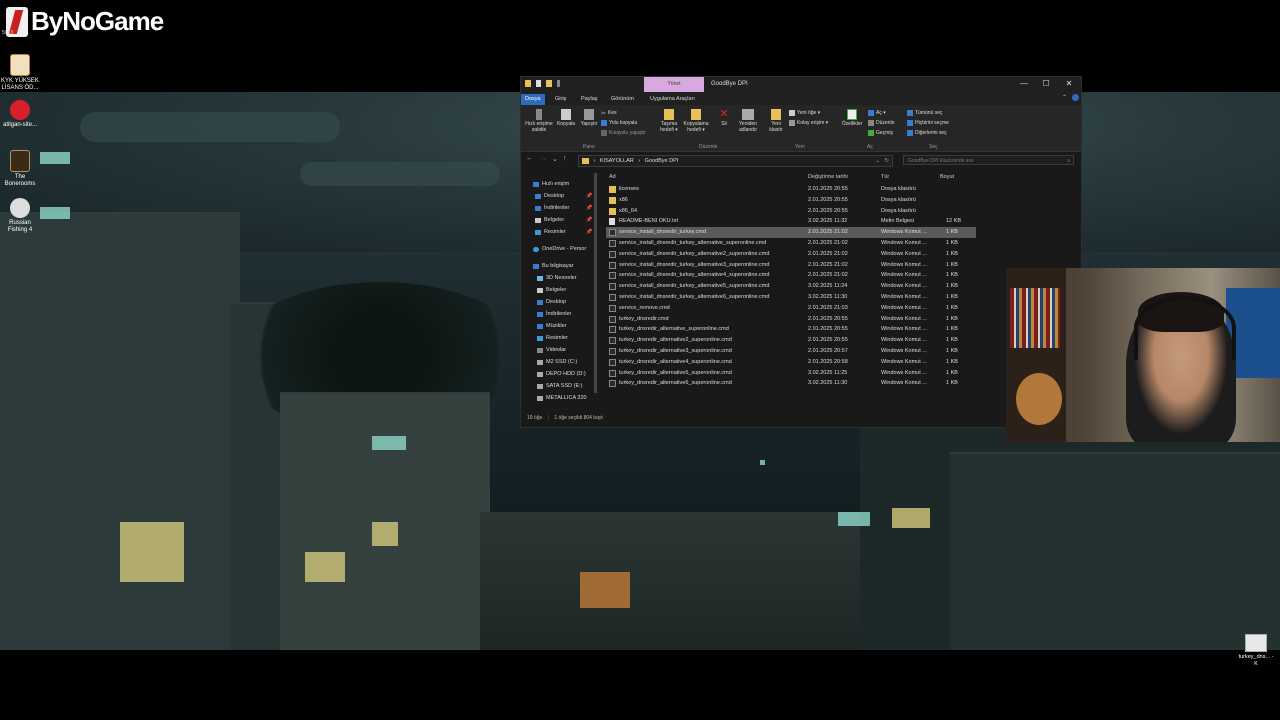 The width and height of the screenshot is (1280, 720). I want to click on move-to-button: Taşıma hedefi ▾, so click(669, 121).